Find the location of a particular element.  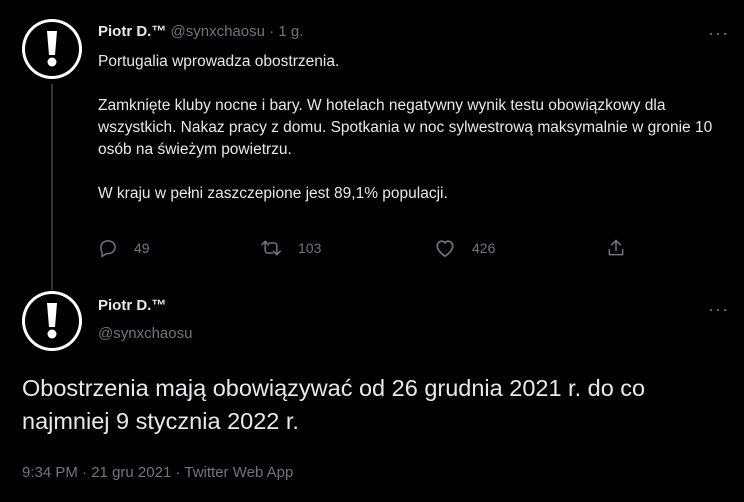

author-name-text: Piotr D.™ is located at coordinates (132, 305).